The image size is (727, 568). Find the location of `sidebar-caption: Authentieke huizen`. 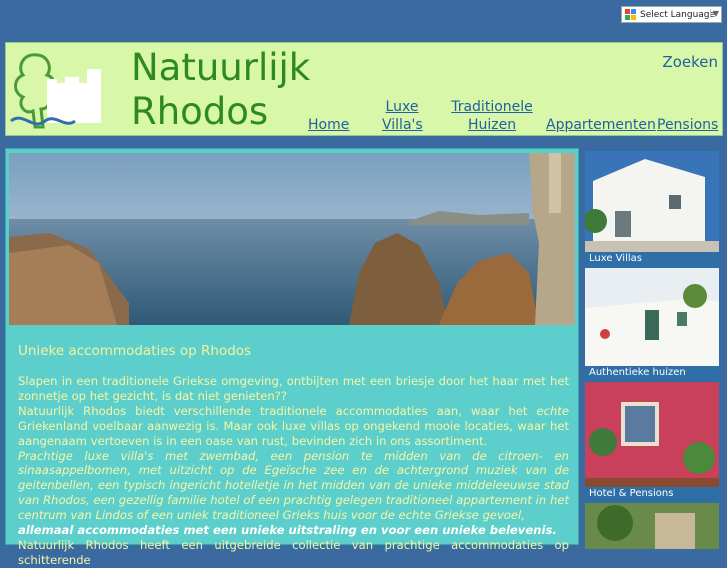

sidebar-caption: Authentieke huizen is located at coordinates (652, 373).